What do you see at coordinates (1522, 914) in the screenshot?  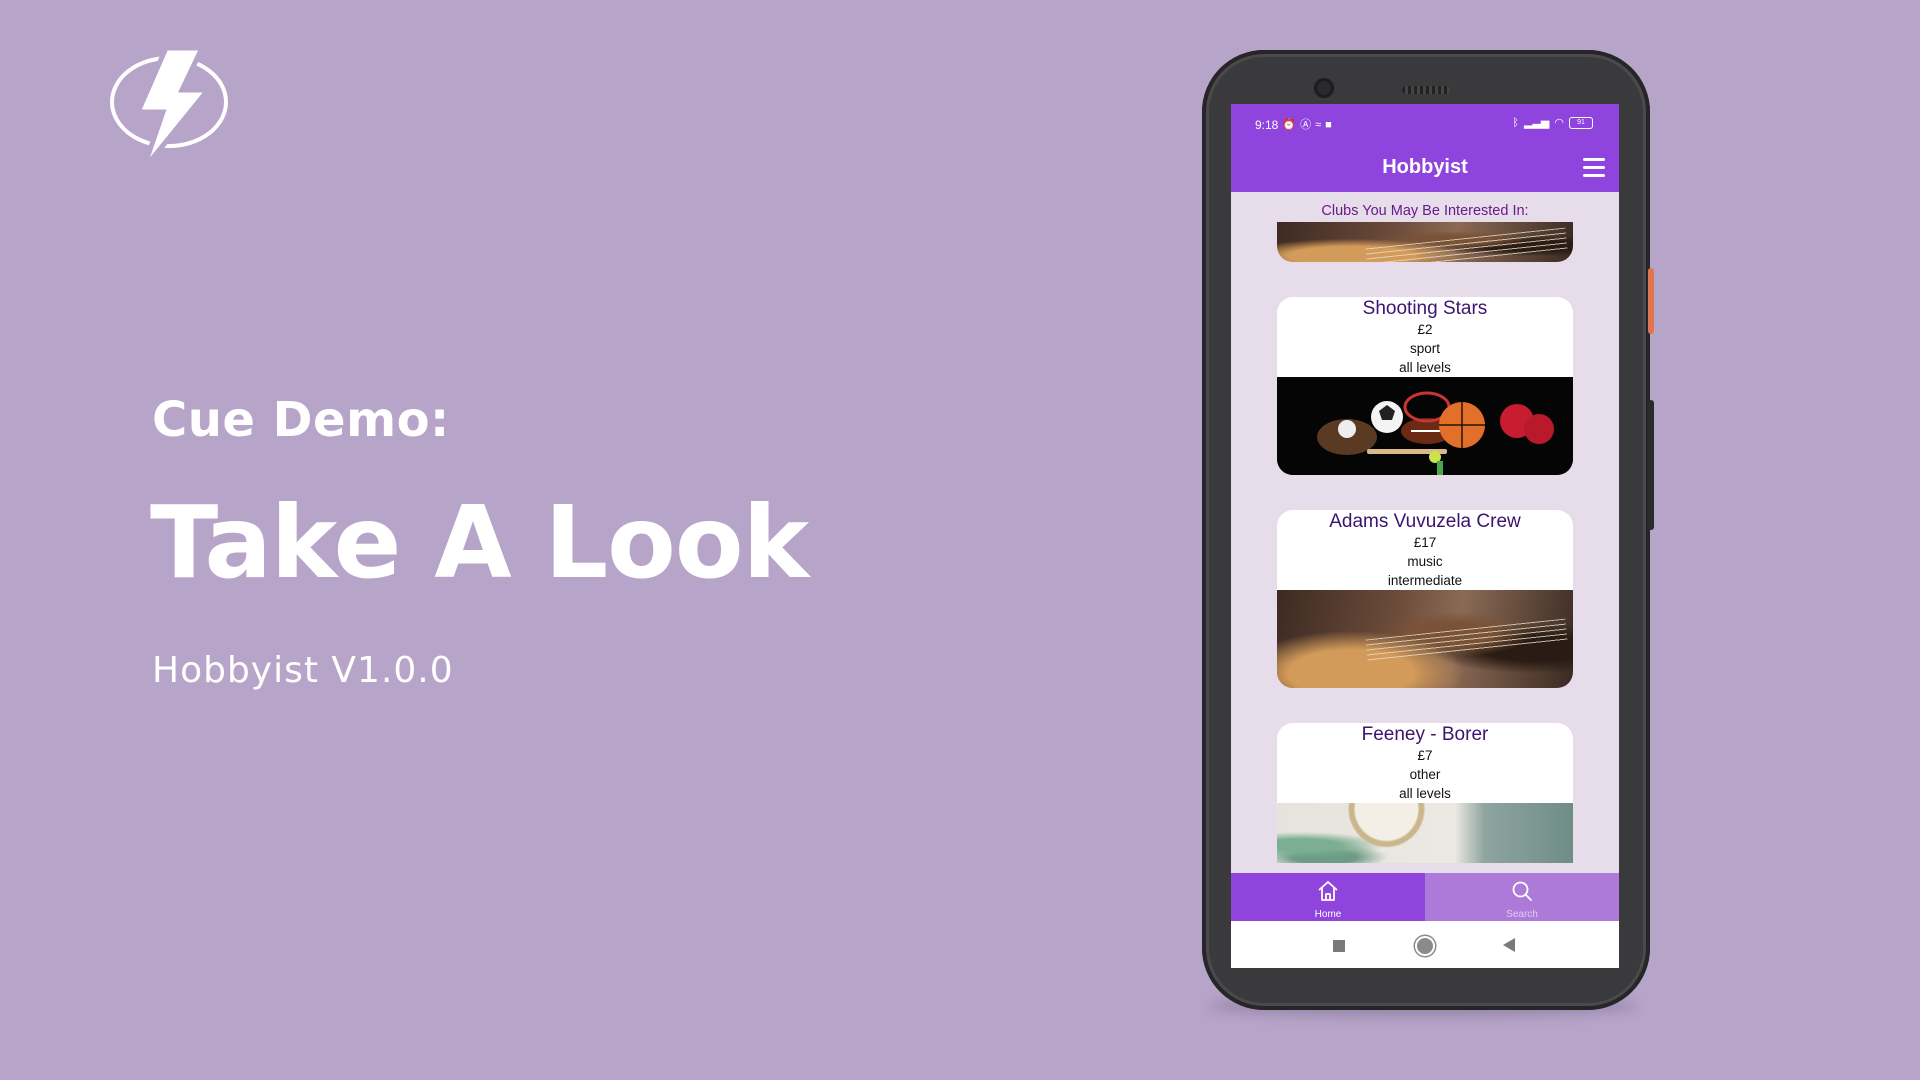 I see `nav-search-label: Search` at bounding box center [1522, 914].